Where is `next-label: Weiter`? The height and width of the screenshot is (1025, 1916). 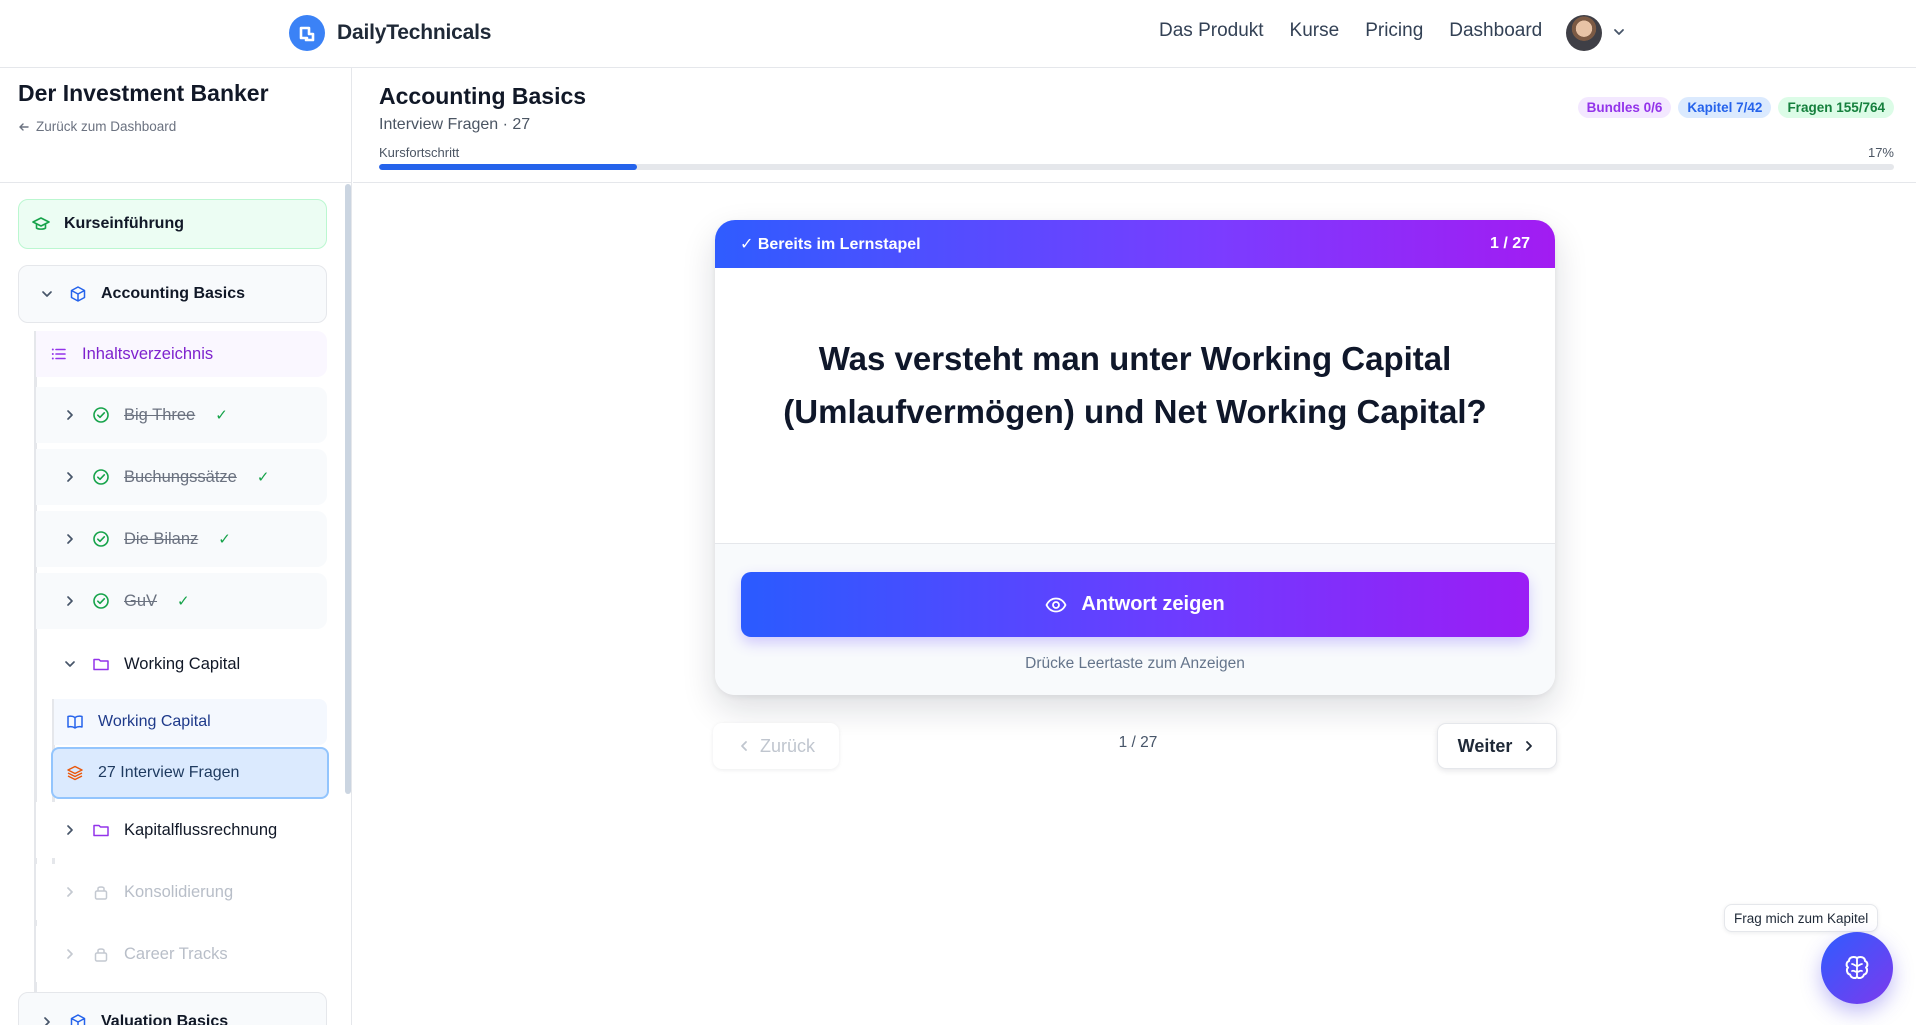 next-label: Weiter is located at coordinates (1485, 745).